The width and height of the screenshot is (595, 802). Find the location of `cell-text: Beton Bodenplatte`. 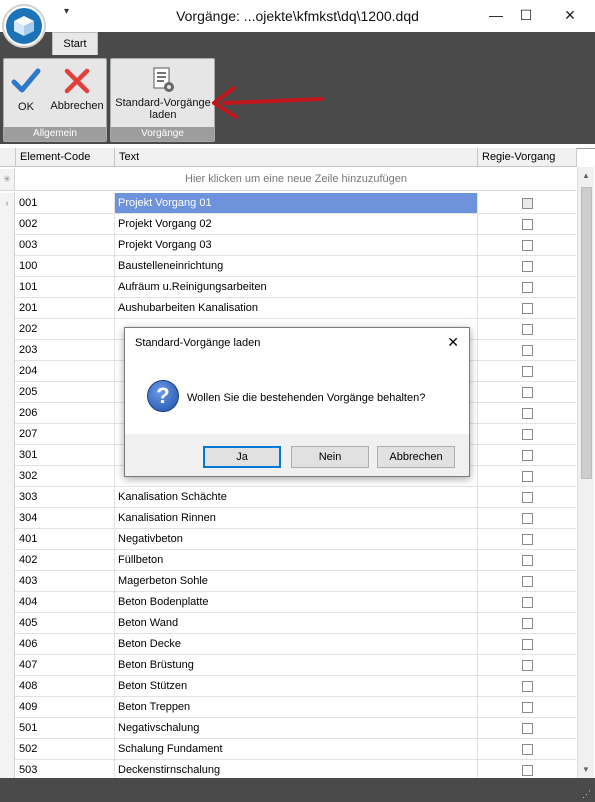

cell-text: Beton Bodenplatte is located at coordinates (296, 602).